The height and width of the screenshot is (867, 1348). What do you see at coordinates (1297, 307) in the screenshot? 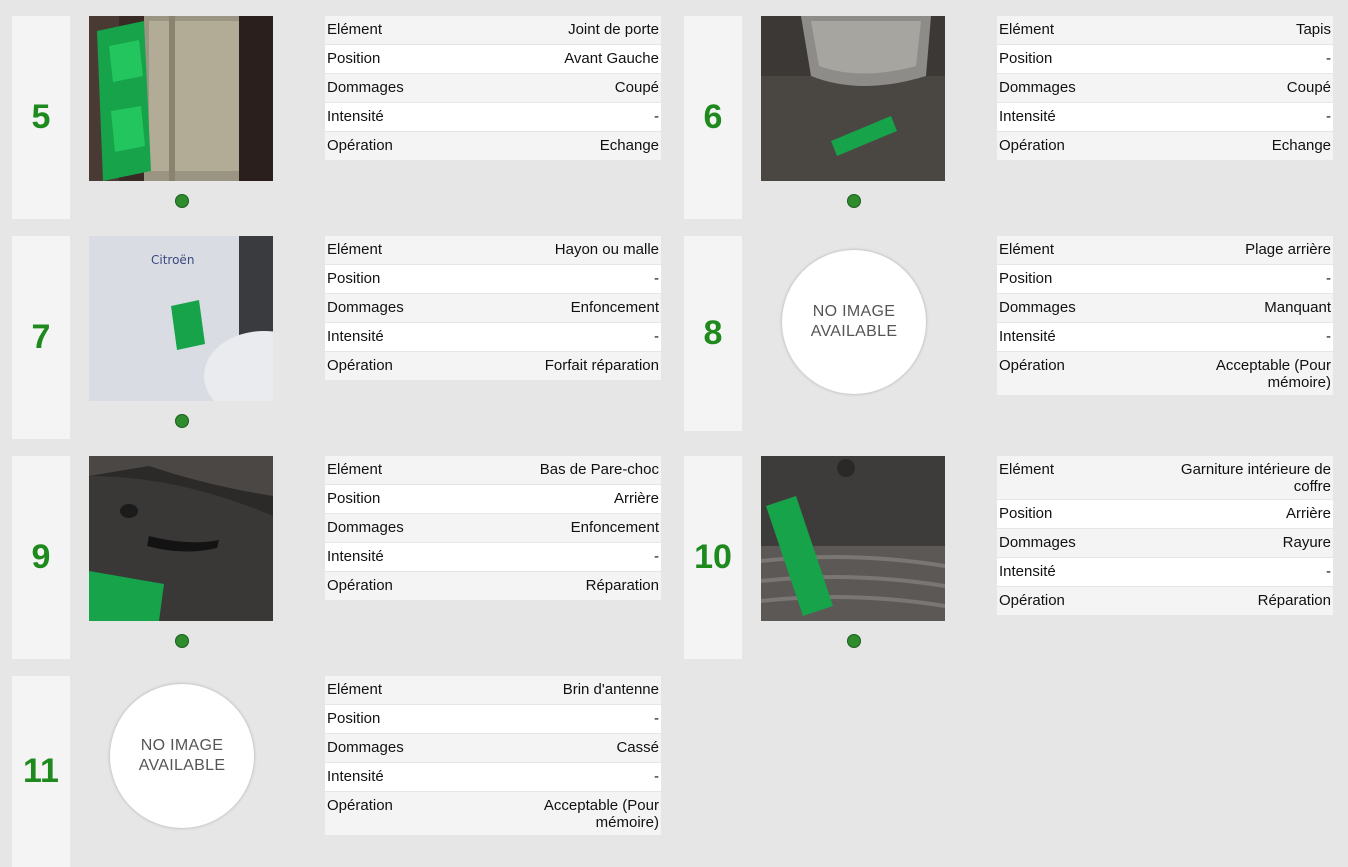
I see `damages-value: Manquant` at bounding box center [1297, 307].